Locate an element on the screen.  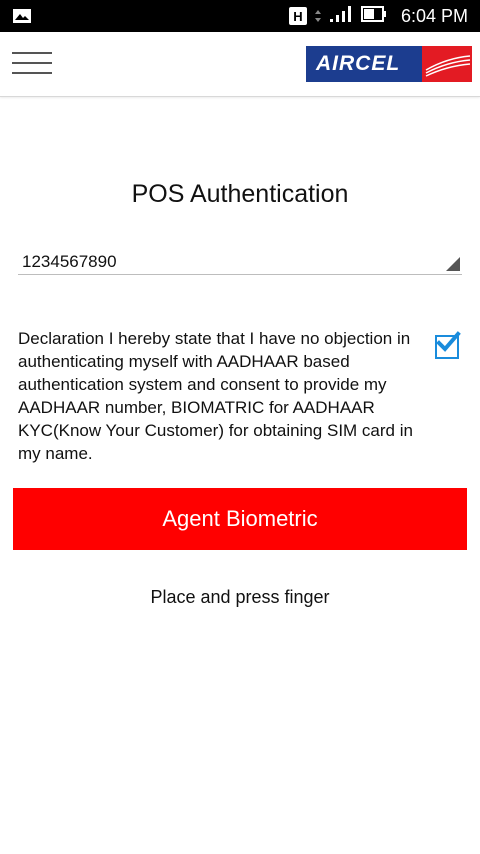
photo-notification-icon is located at coordinates (22, 18).